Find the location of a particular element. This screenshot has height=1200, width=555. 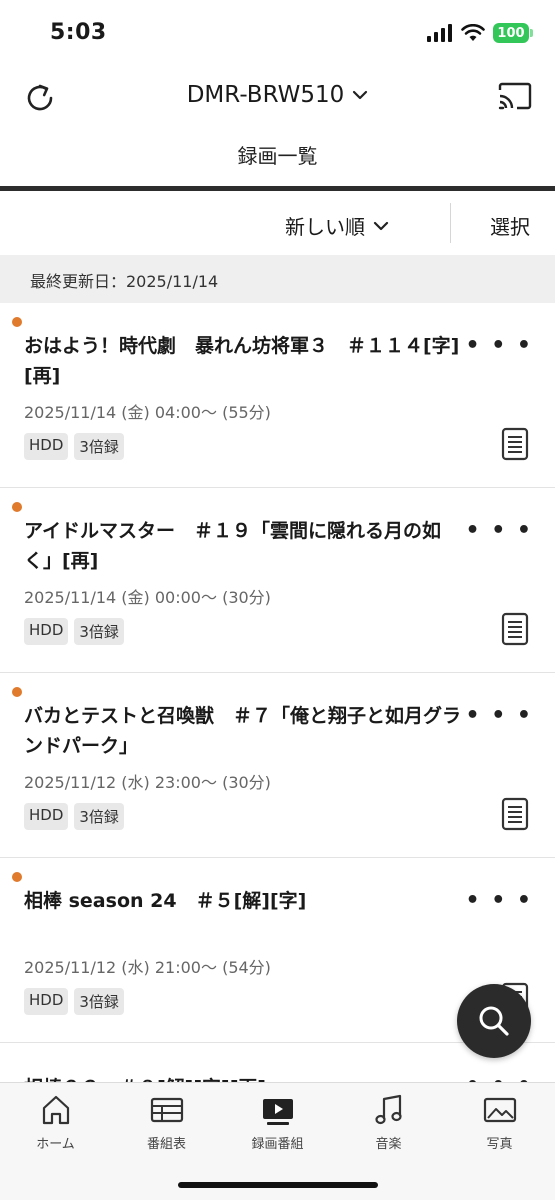

recording-datetime: 2025/11/12 (水) 21:00～ (54分) is located at coordinates (147, 967).